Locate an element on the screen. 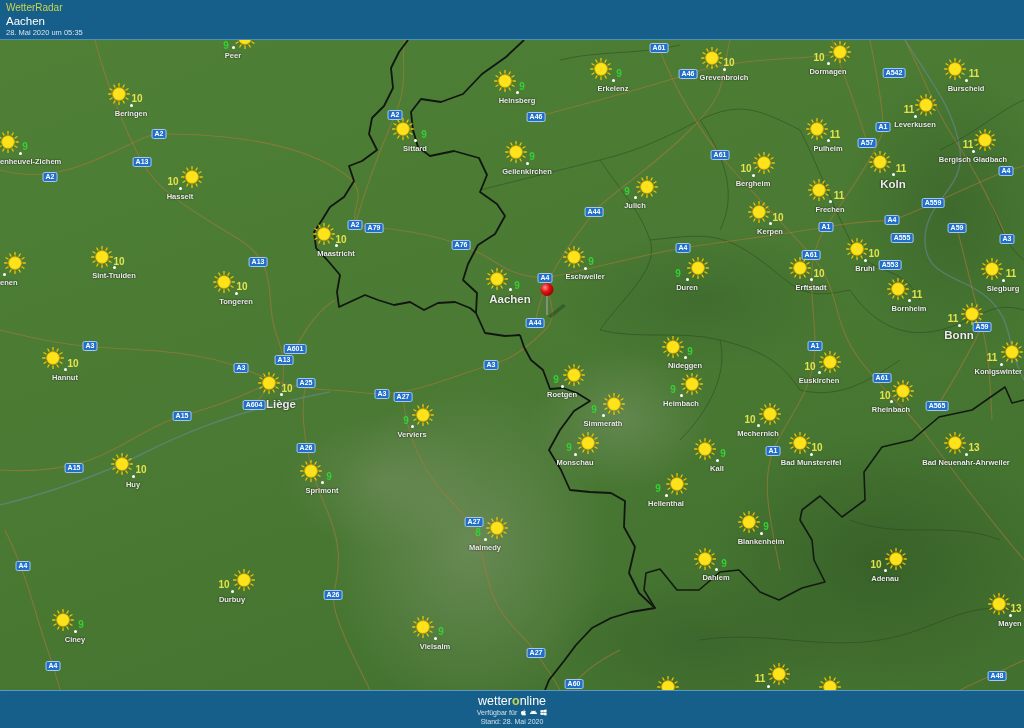 Image resolution: width=1024 pixels, height=728 pixels. brand-logo: wetteronline is located at coordinates (512, 701).